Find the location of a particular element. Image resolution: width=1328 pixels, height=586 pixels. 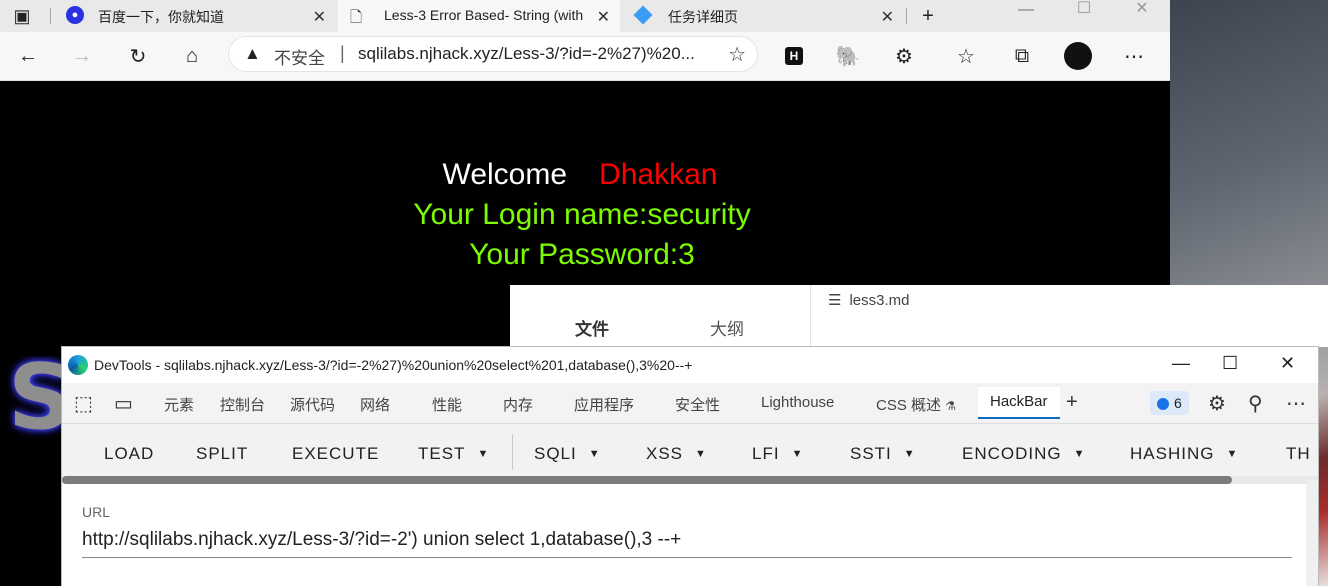

tab-separator is located at coordinates (906, 16).